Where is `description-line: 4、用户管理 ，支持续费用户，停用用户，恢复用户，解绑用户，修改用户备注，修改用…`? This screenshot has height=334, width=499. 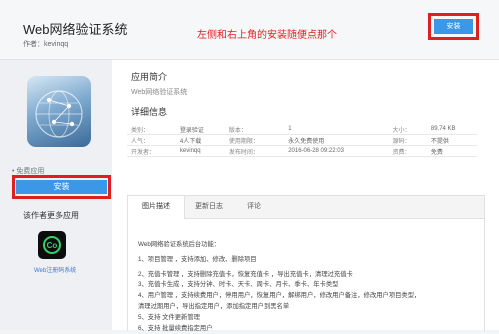 description-line: 4、用户管理 ，支持续费用户，停用用户，恢复用户，解绑用户，修改用户备注，修改用… is located at coordinates (279, 296).